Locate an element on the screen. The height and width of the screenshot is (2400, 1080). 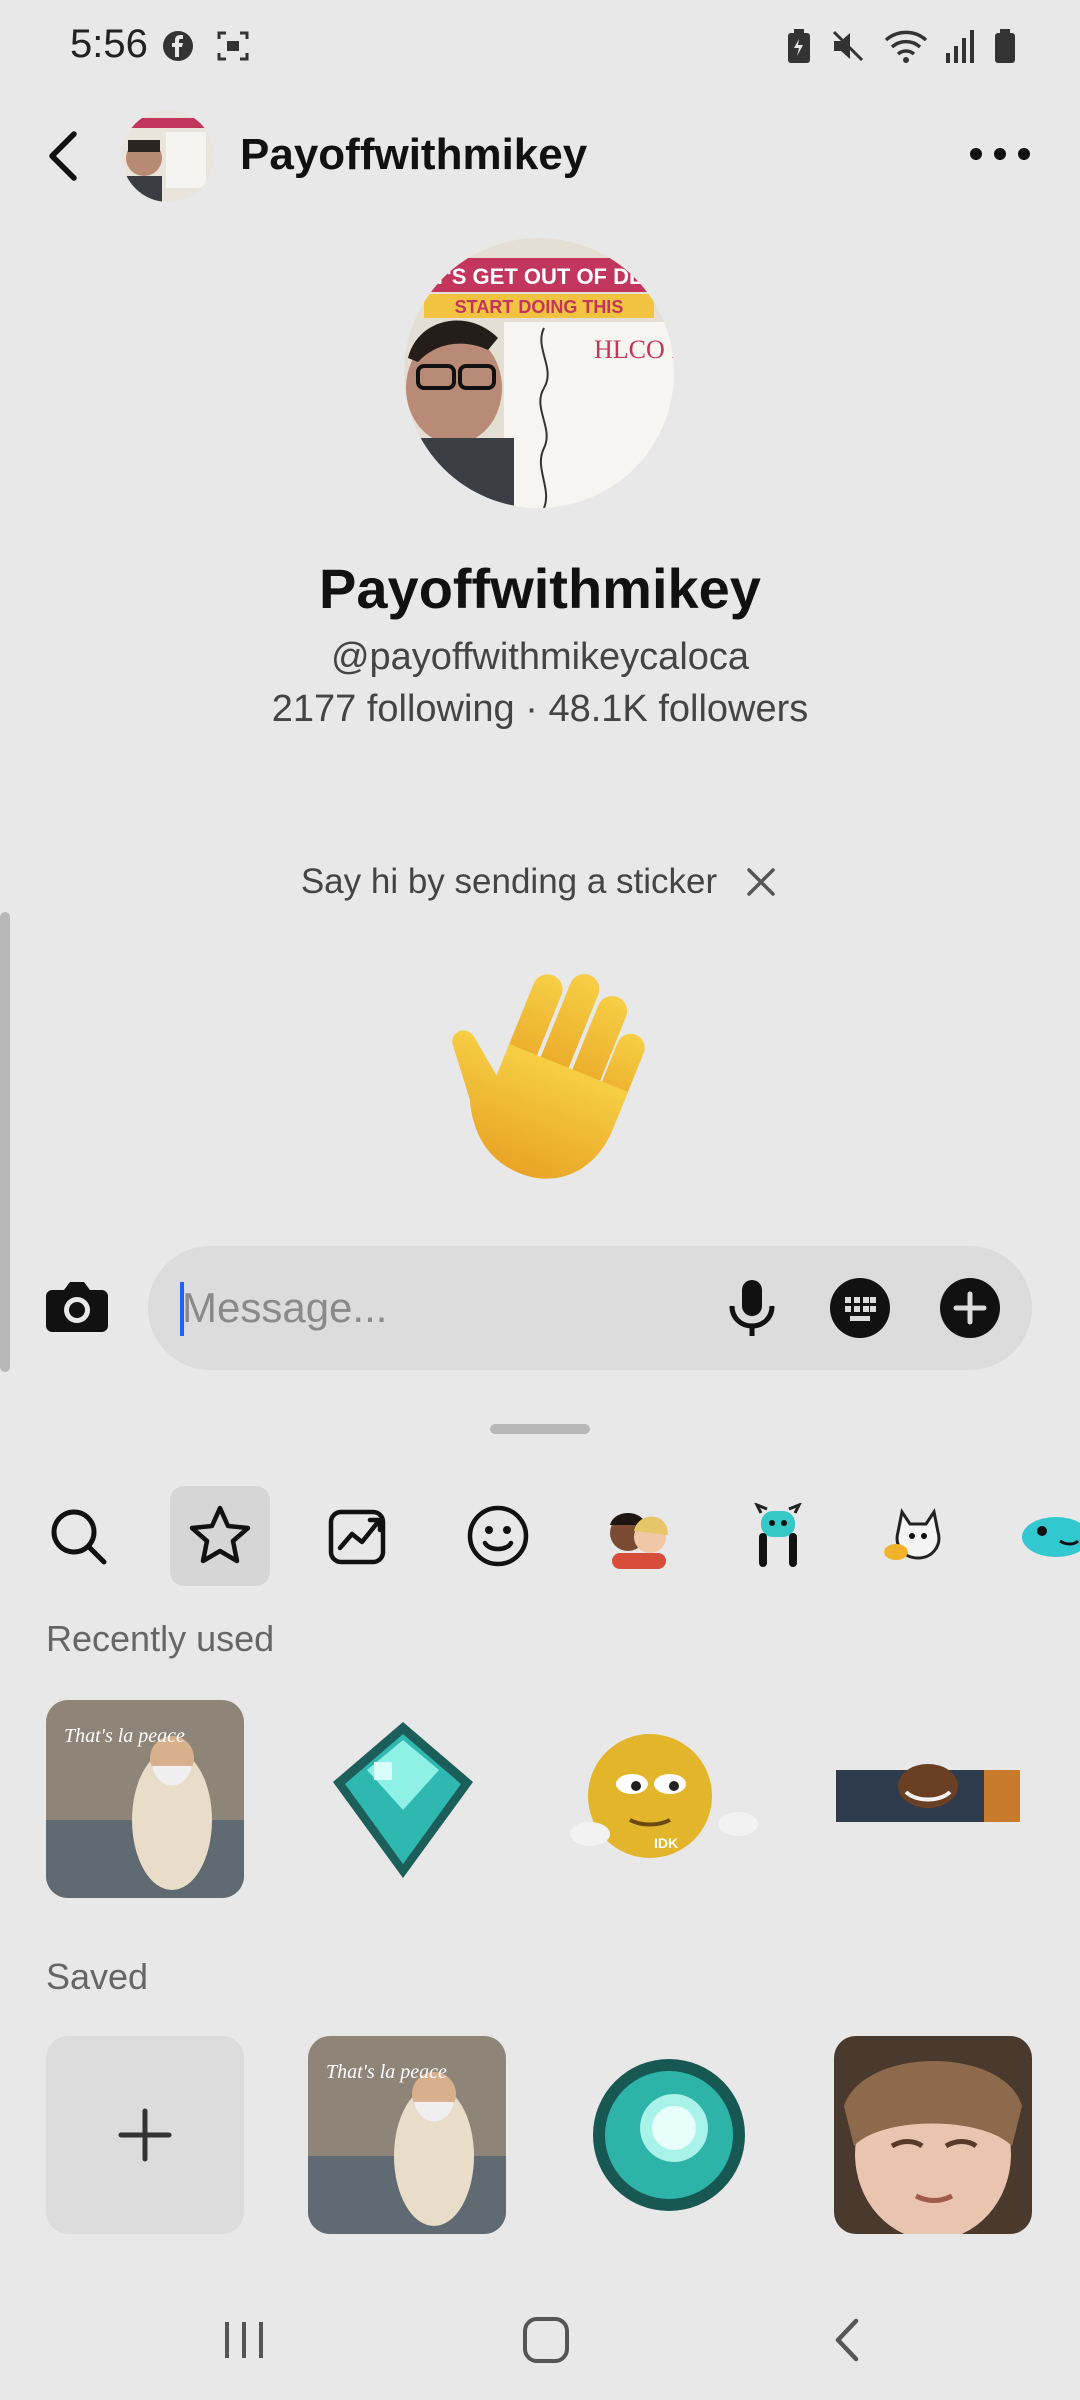
profile-stats: 2177 following · 48.1K followers is located at coordinates (540, 709).